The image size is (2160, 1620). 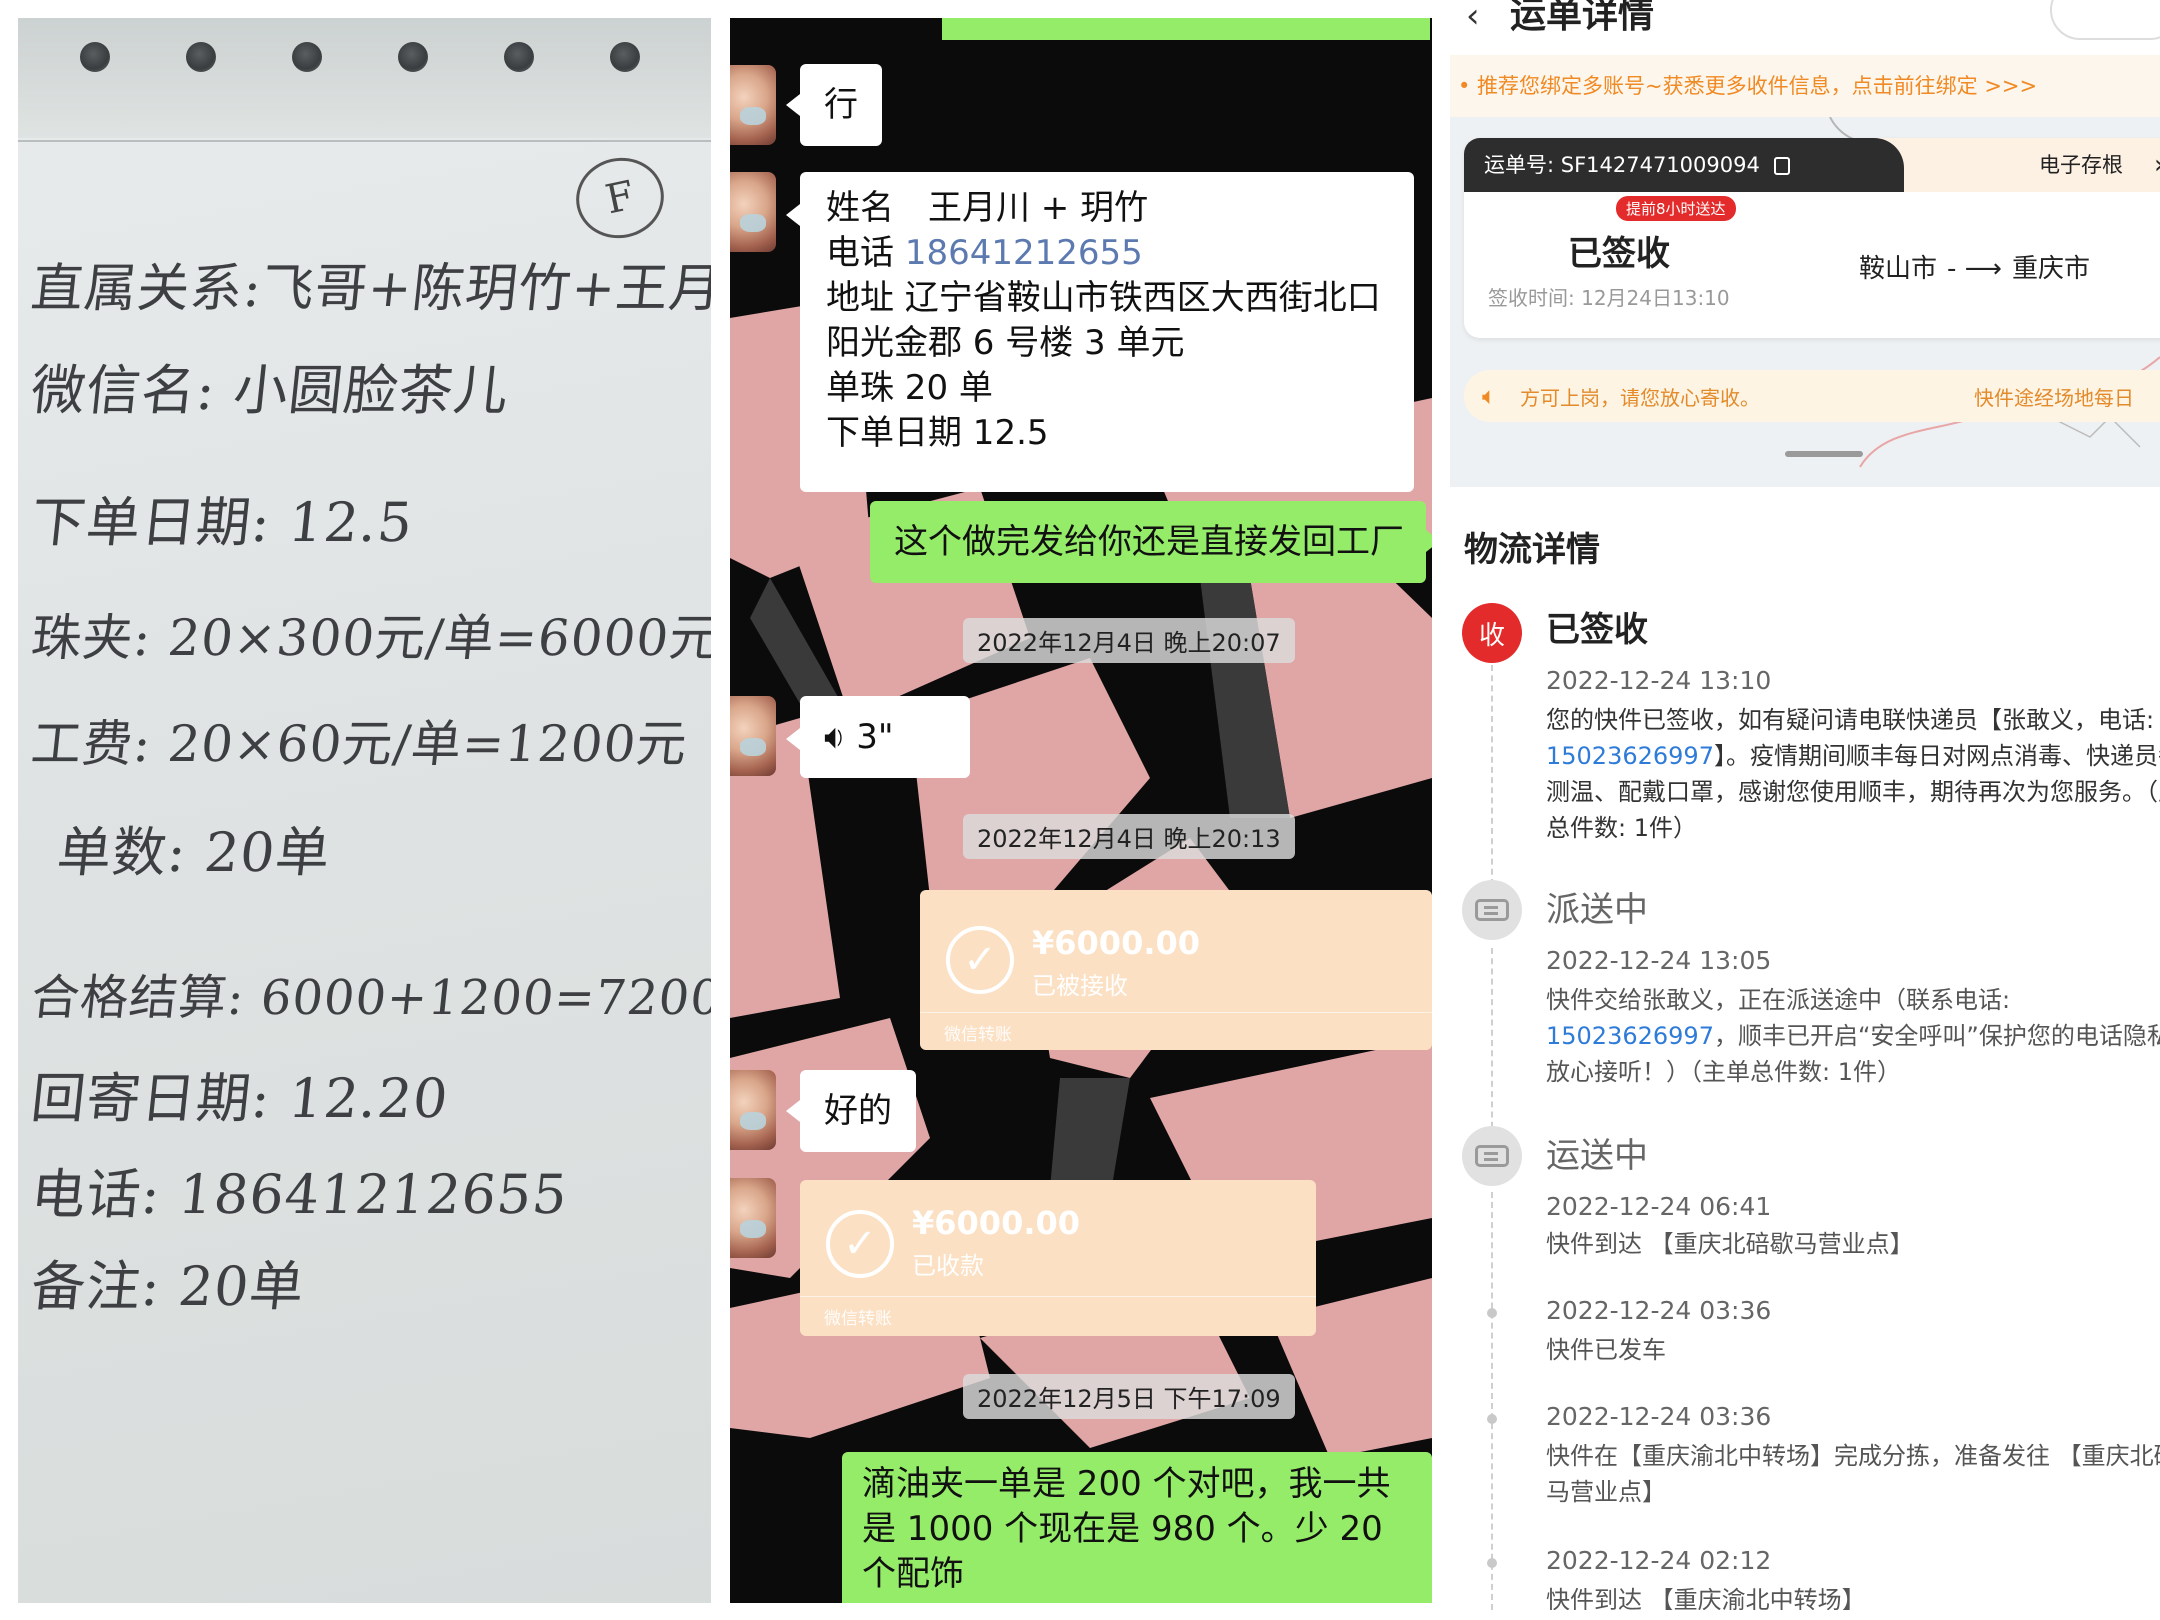 I want to click on transfer-status: 已收款, so click(x=948, y=1266).